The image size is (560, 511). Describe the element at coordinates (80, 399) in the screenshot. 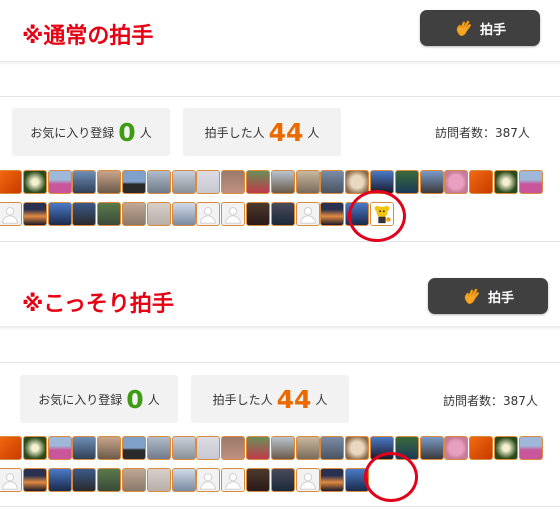

I see `favorite-label: お気に入り登録` at that location.